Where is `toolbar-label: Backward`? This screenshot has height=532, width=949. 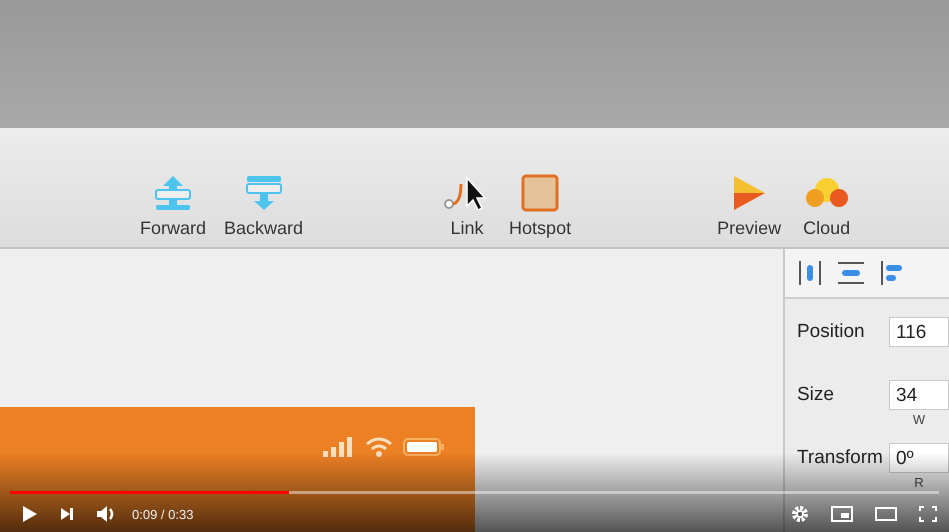 toolbar-label: Backward is located at coordinates (264, 228).